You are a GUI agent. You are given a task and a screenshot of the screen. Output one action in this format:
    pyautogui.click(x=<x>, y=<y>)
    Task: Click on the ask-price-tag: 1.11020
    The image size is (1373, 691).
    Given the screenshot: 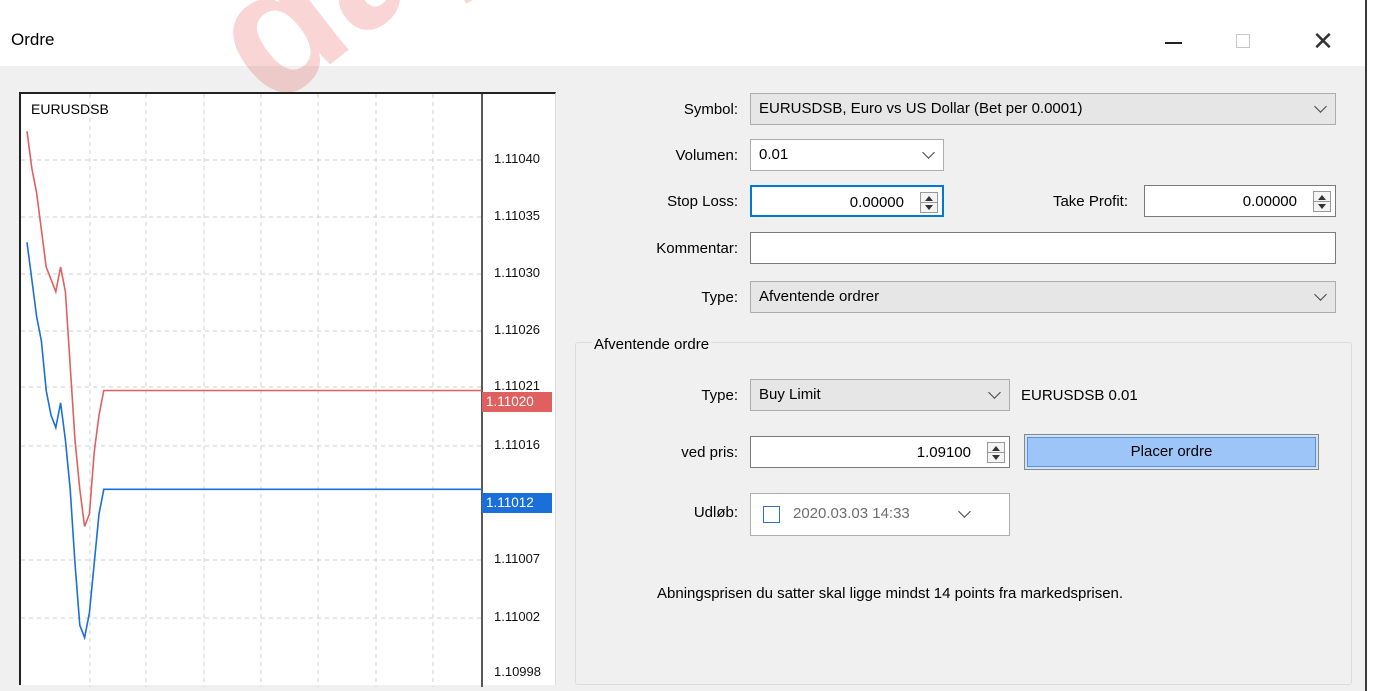 What is the action you would take?
    pyautogui.click(x=517, y=402)
    